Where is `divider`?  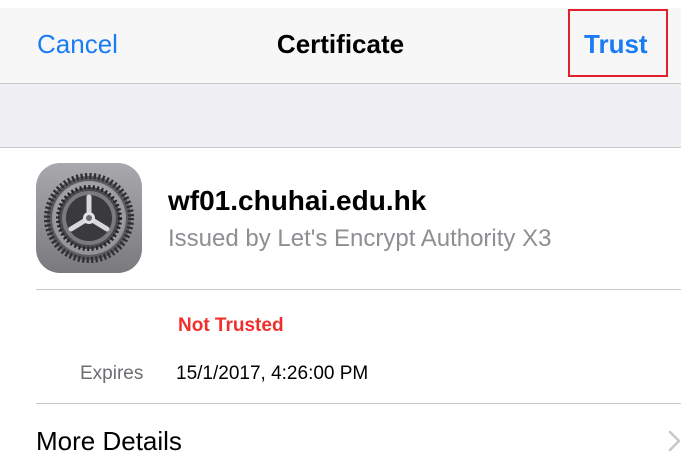 divider is located at coordinates (358, 289).